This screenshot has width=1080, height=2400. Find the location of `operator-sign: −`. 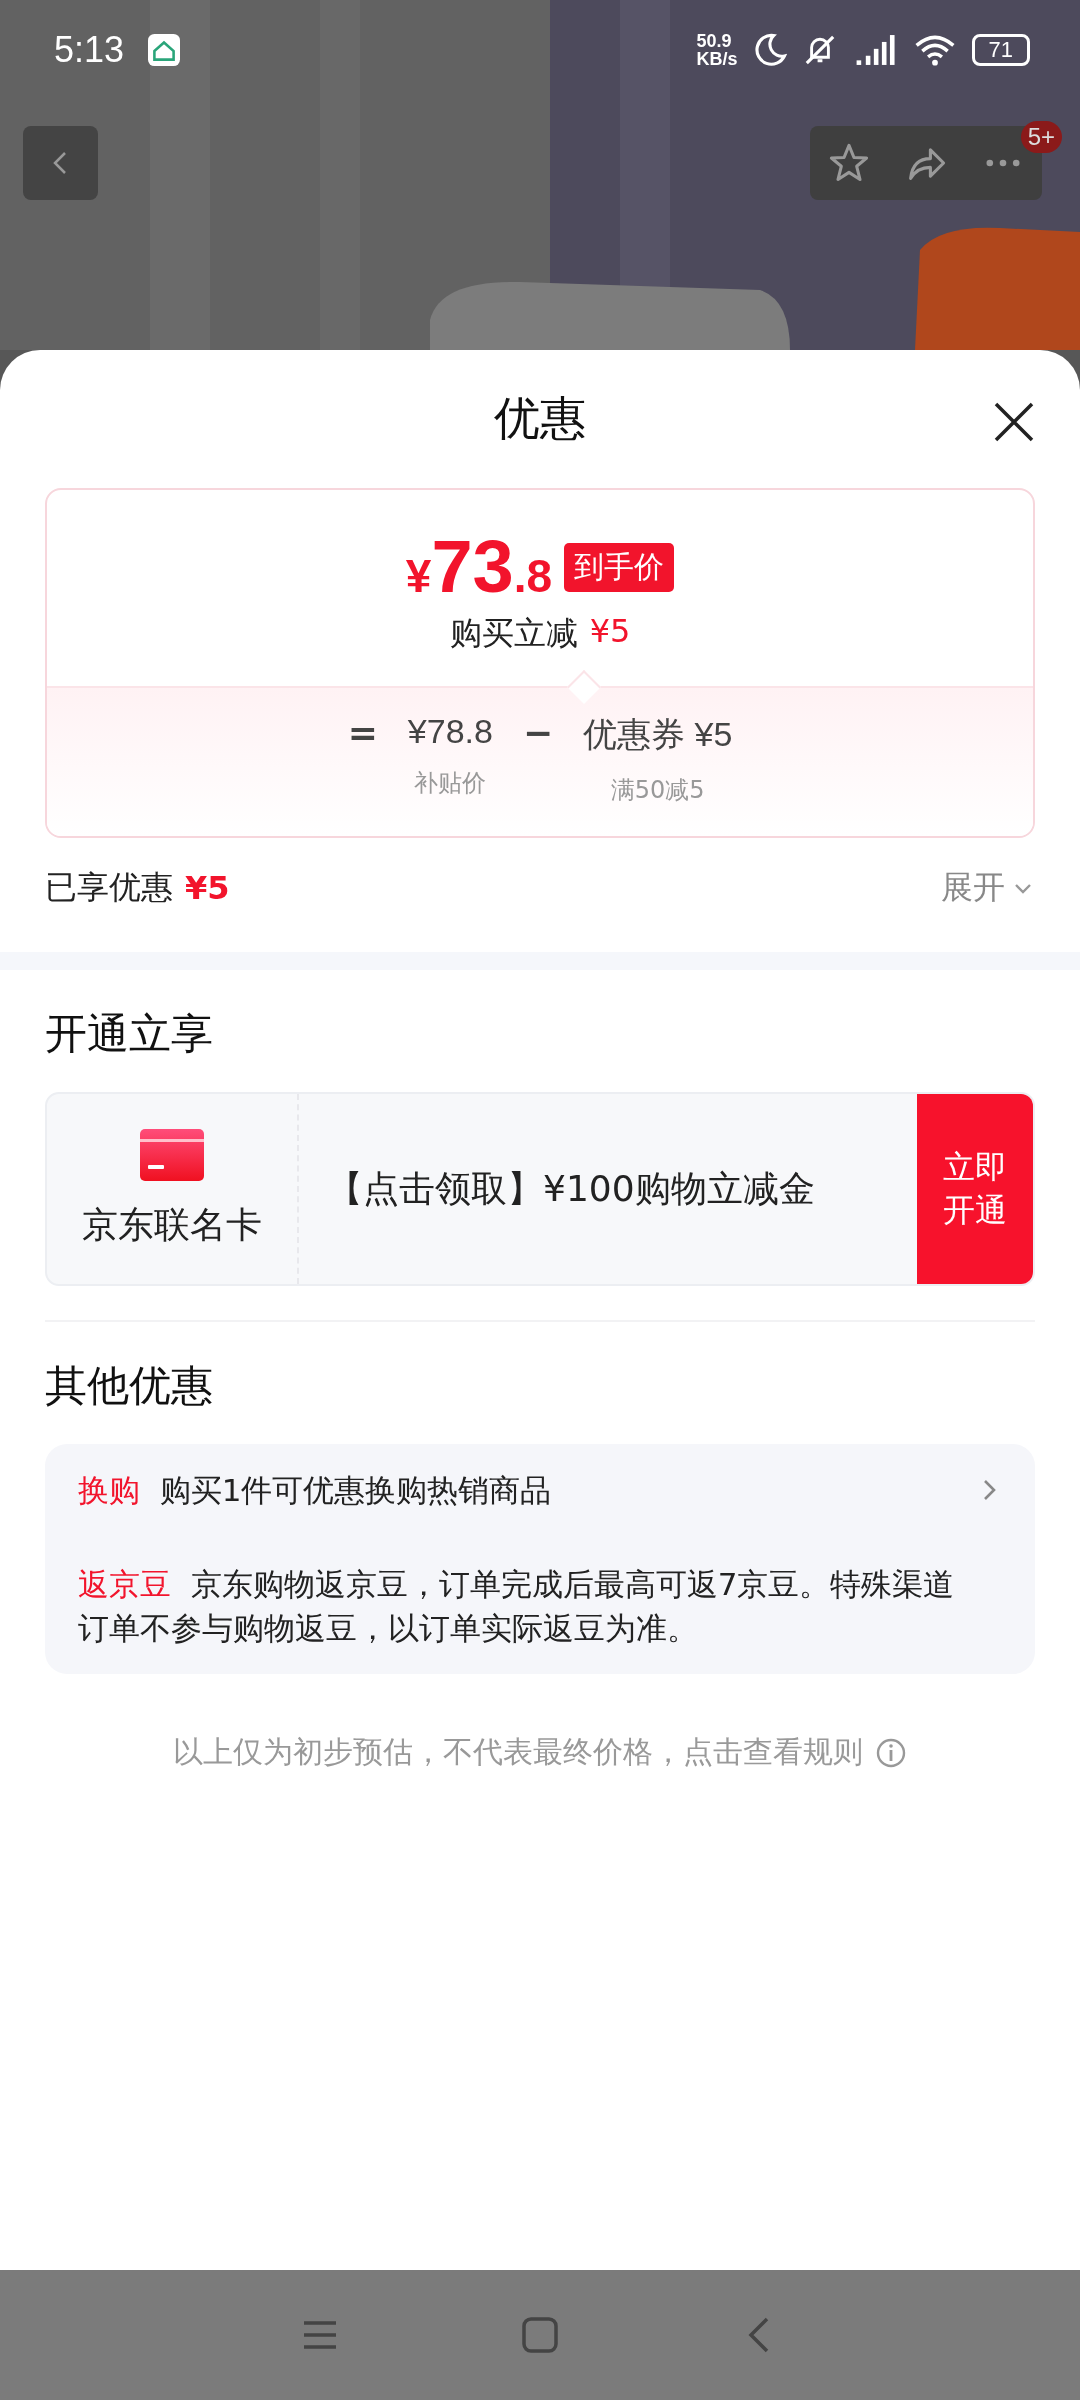

operator-sign: − is located at coordinates (538, 732).